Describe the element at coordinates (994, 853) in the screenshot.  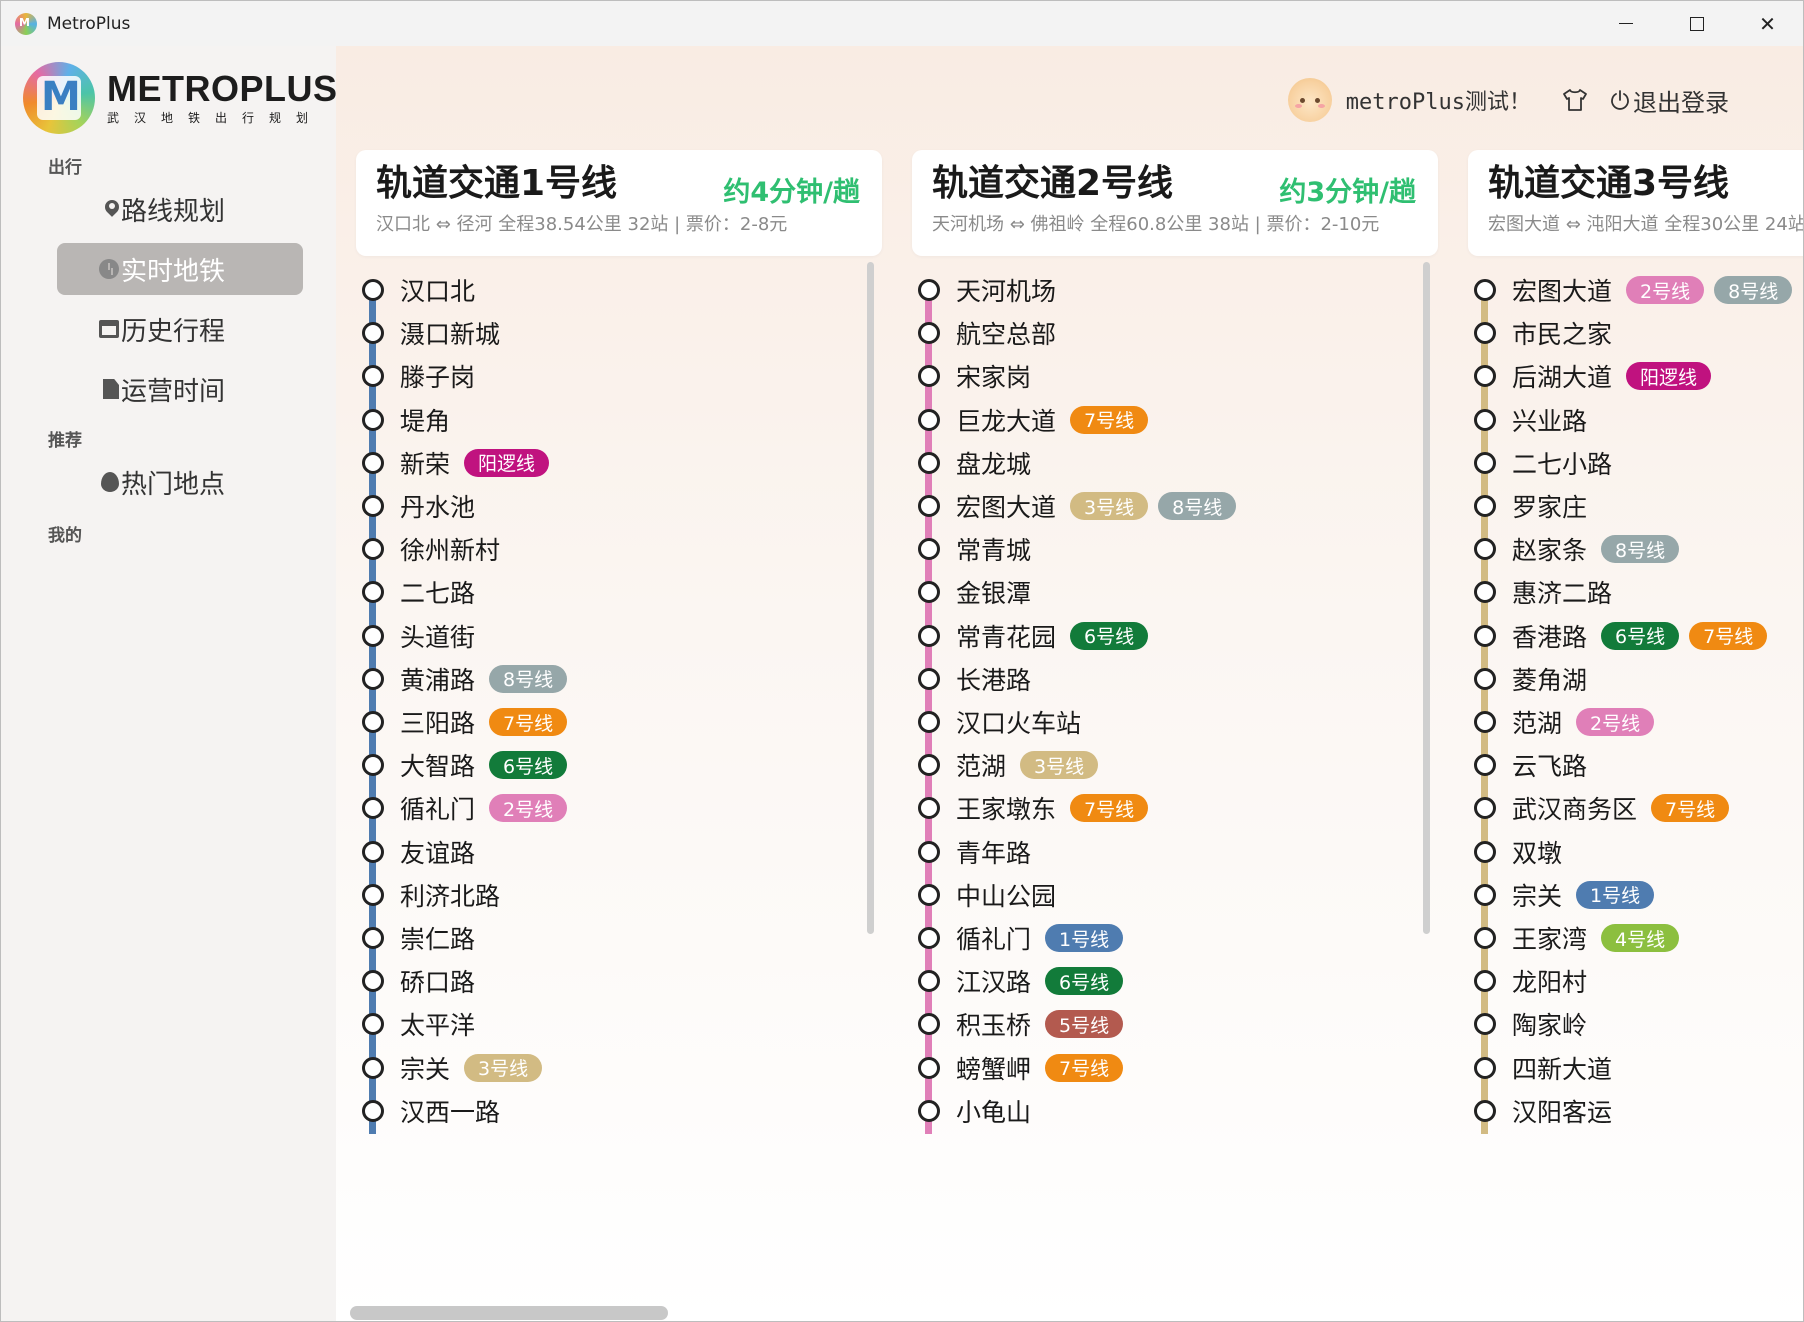
I see `station-name: 青年路` at that location.